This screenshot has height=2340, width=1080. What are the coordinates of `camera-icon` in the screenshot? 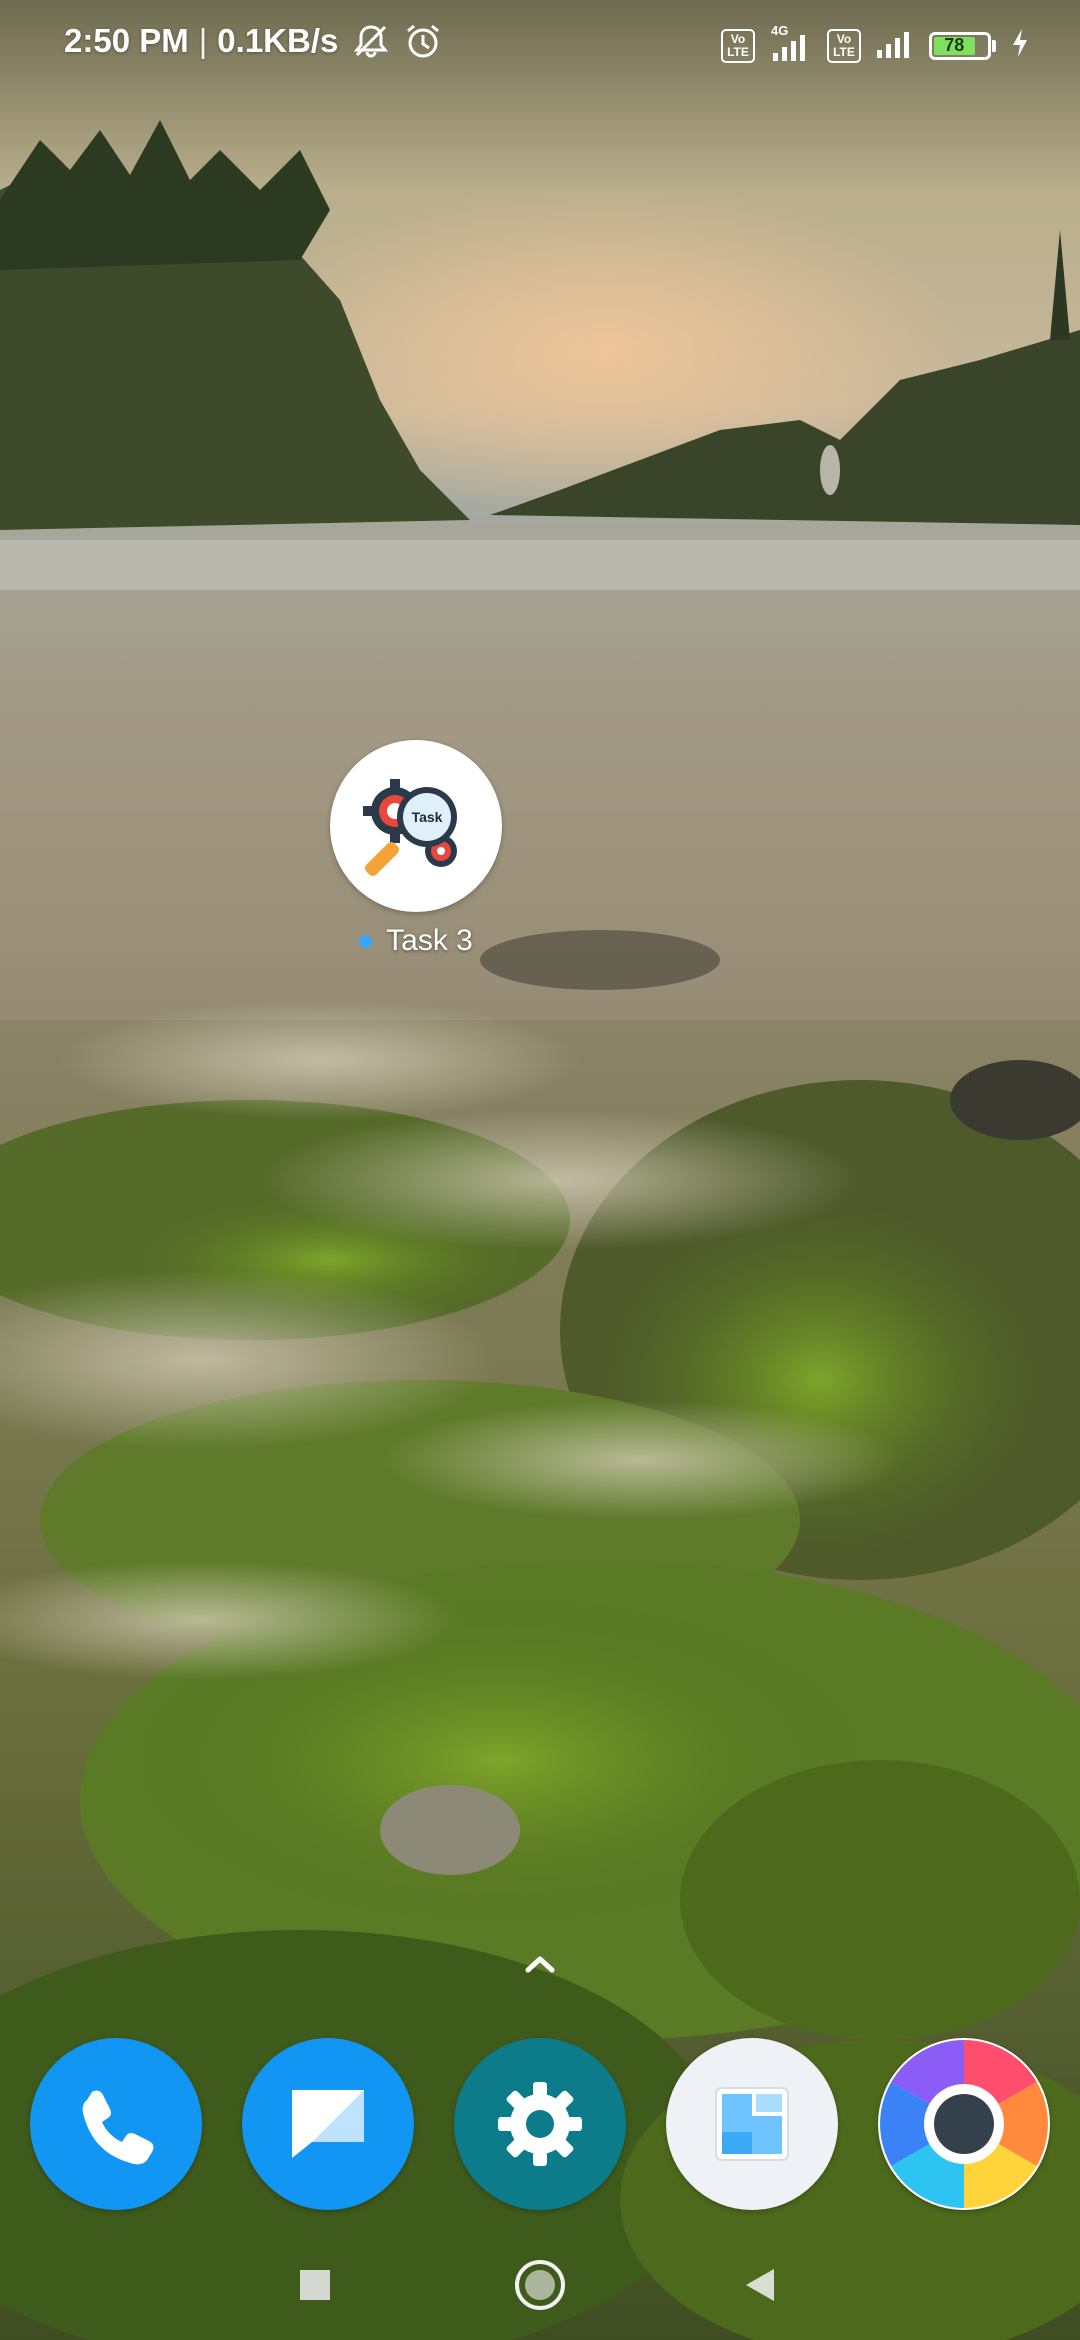 It's located at (964, 2124).